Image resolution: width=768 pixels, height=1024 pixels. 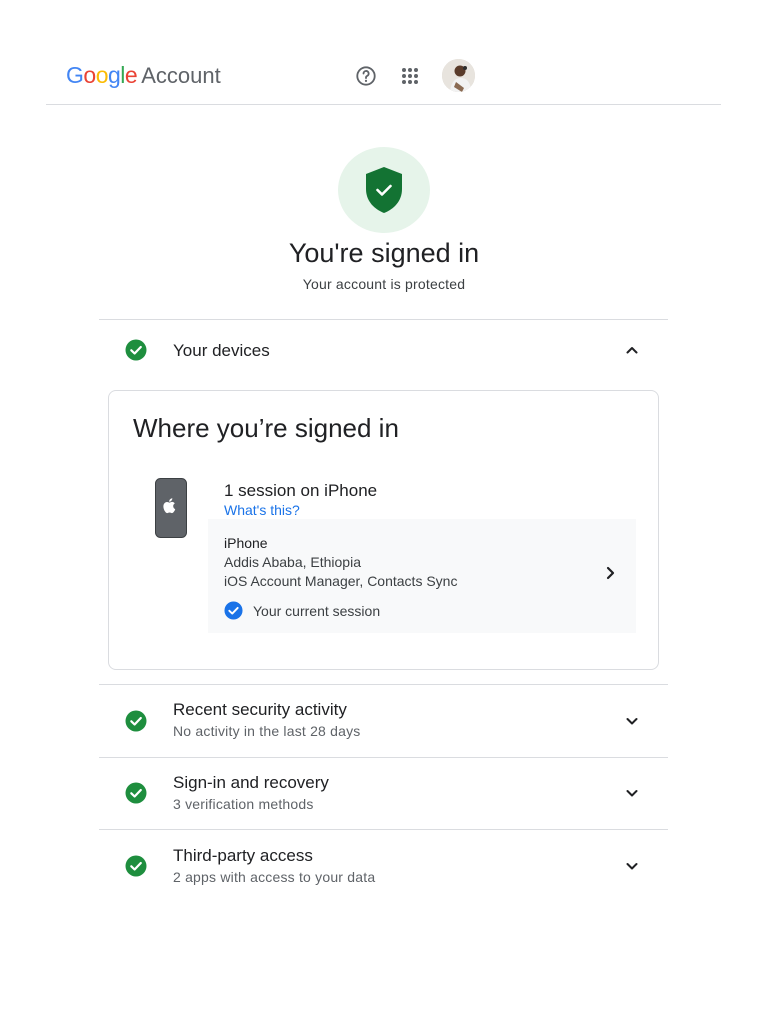 What do you see at coordinates (317, 610) in the screenshot?
I see `current-session-label: Your current session` at bounding box center [317, 610].